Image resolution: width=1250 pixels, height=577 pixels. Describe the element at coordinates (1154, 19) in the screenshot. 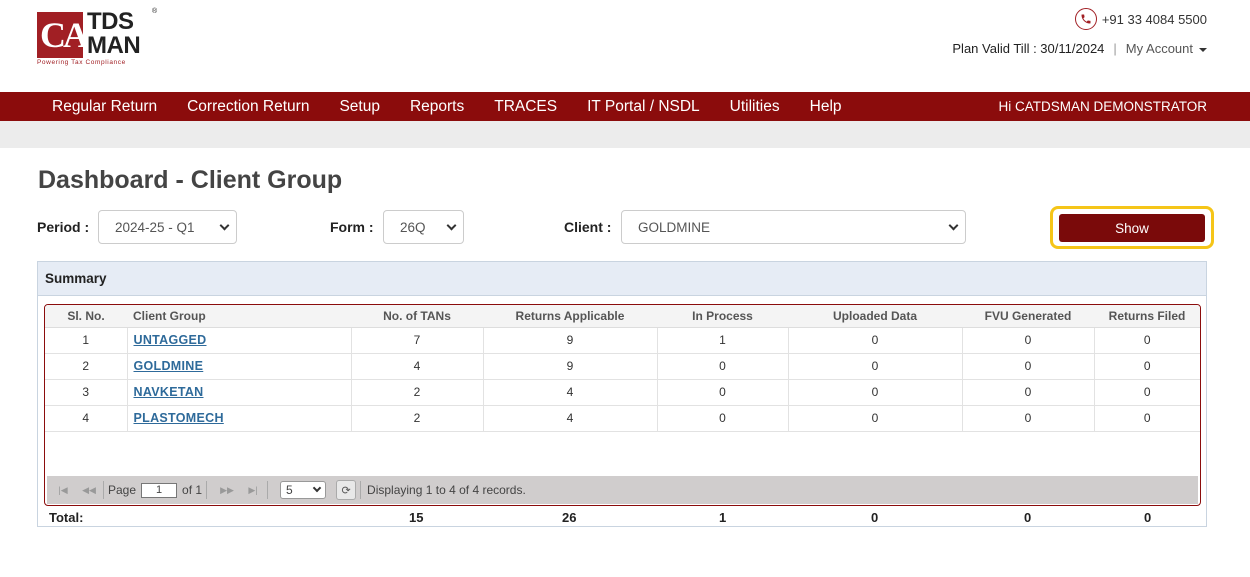

I see `phone-number: +91 33 4084 5500` at that location.